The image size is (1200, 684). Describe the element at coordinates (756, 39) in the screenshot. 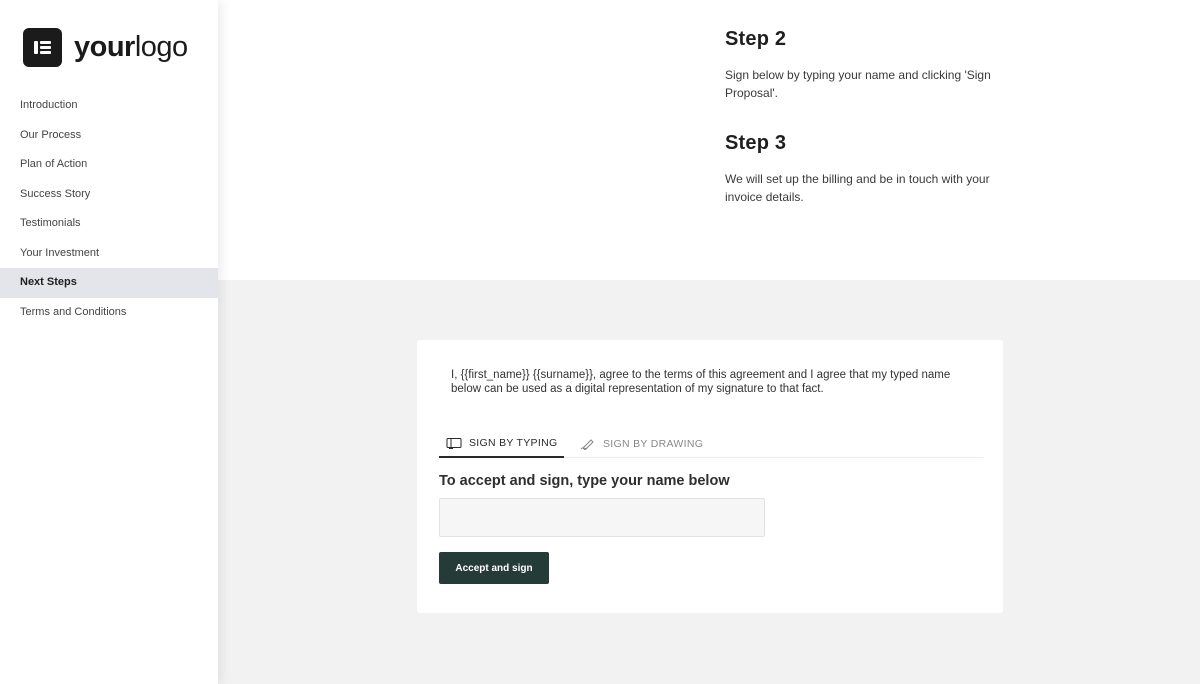

I see `step-2-title: Step 2` at that location.